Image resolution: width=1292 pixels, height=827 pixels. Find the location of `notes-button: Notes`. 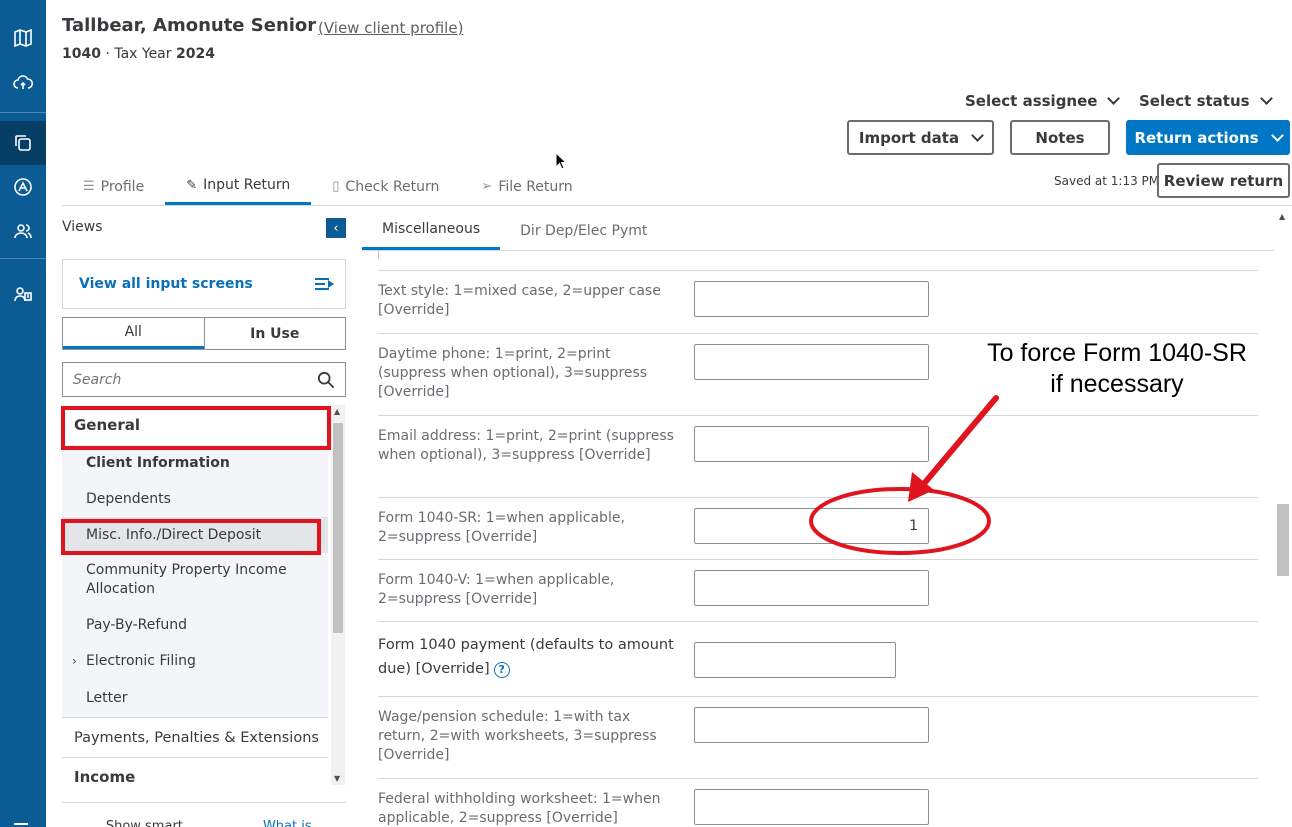

notes-button: Notes is located at coordinates (1060, 137).